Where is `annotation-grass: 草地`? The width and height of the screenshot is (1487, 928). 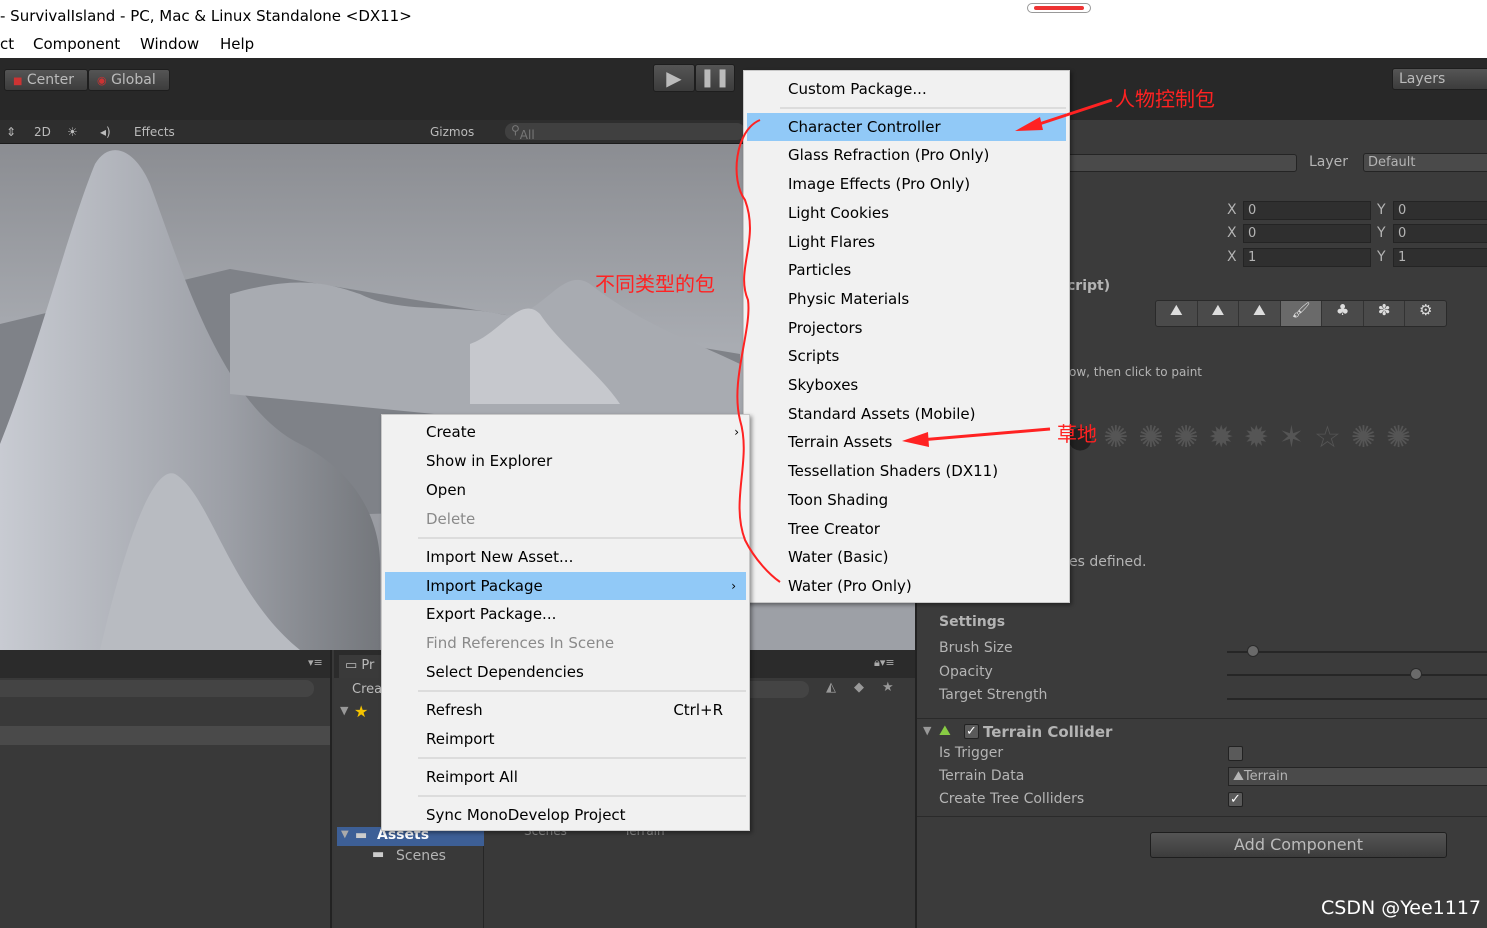
annotation-grass: 草地 is located at coordinates (1077, 434).